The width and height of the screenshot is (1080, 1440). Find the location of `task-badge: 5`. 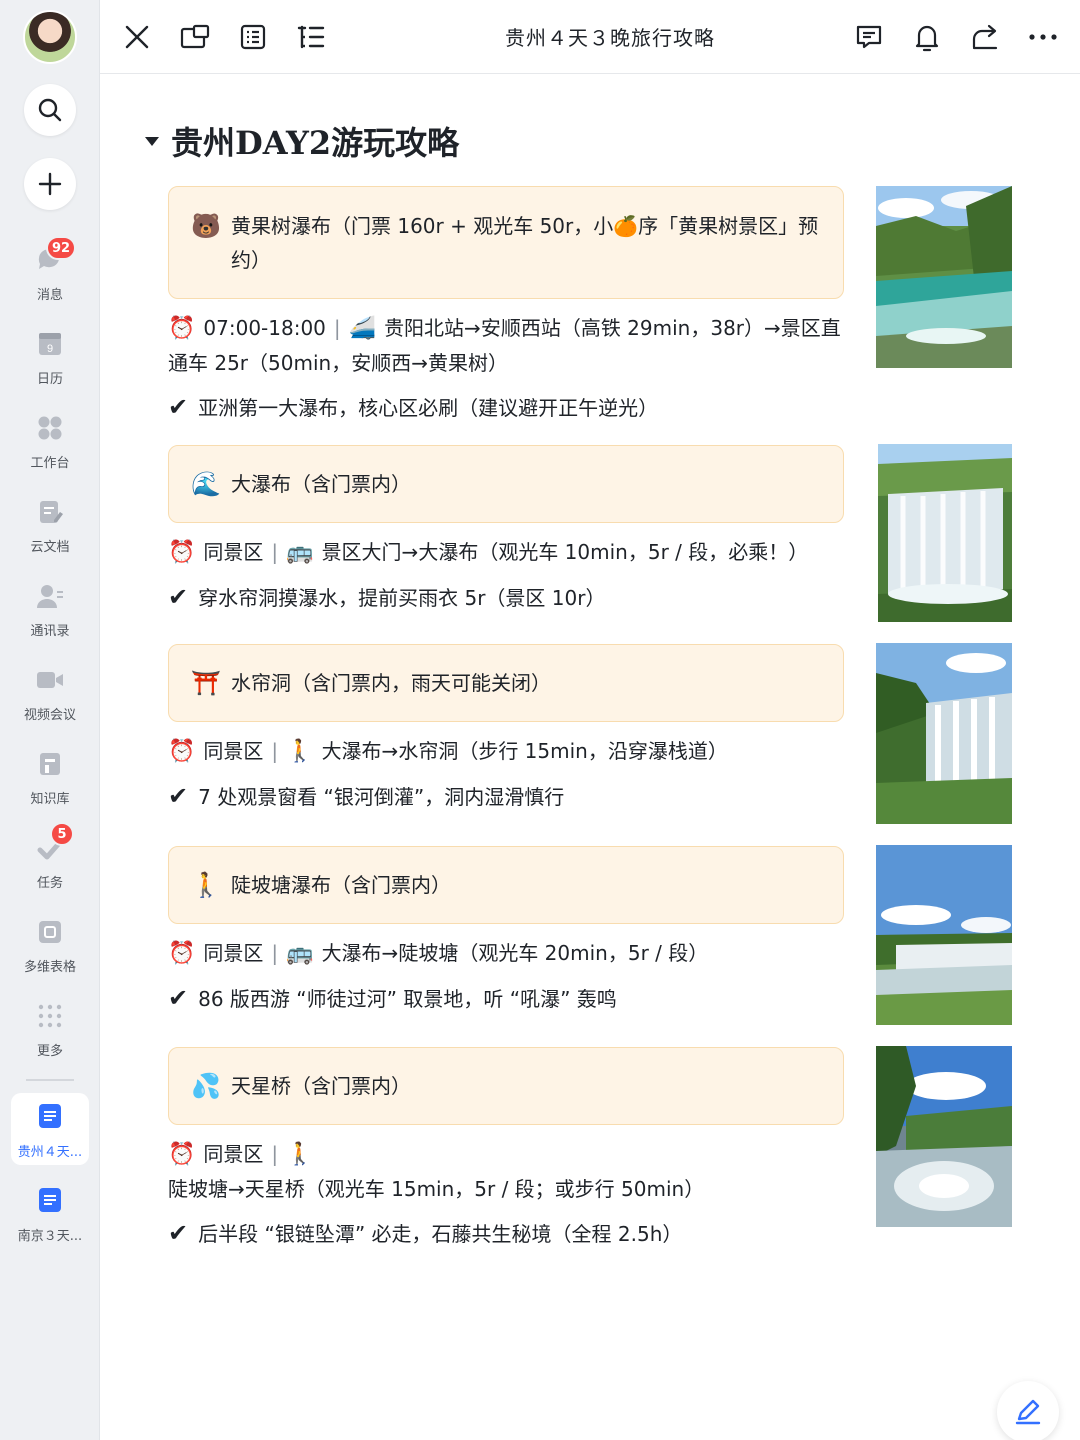

task-badge: 5 is located at coordinates (62, 834).